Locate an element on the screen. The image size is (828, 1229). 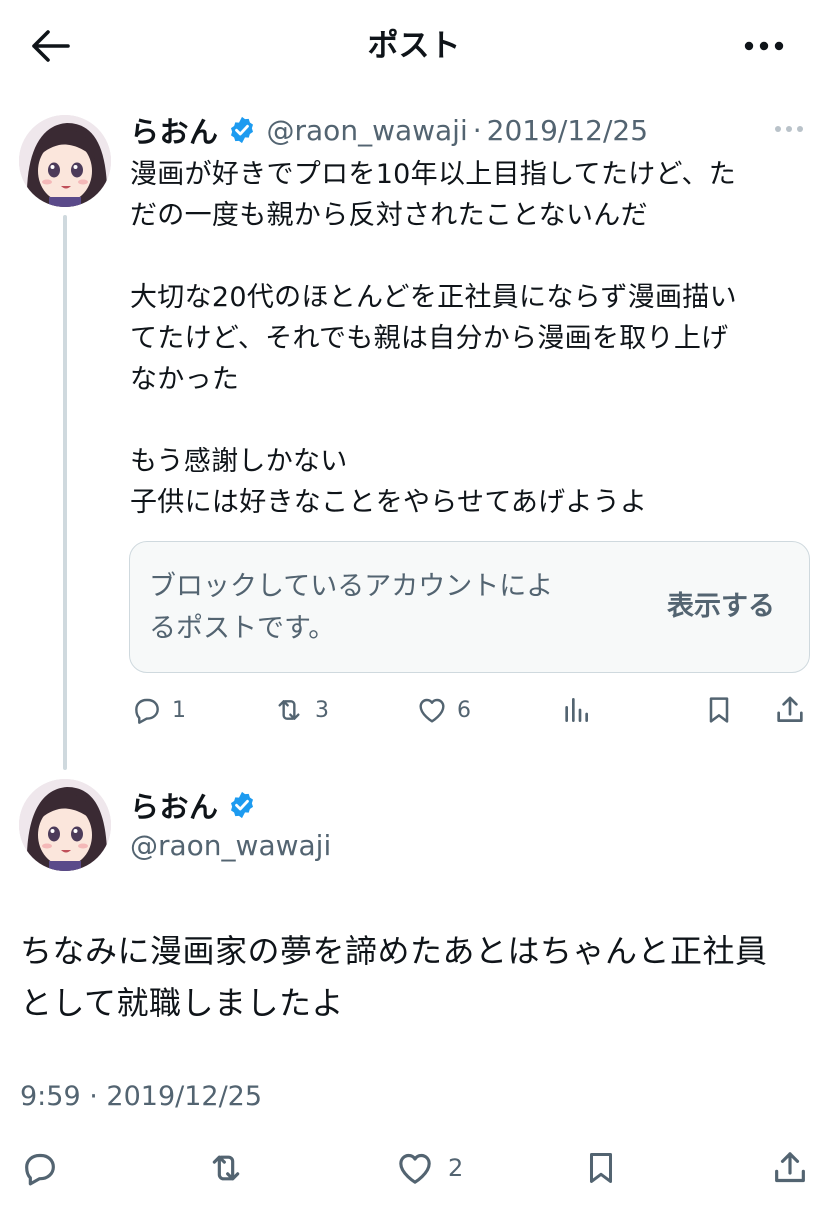
parent-post-header: らおん @raon_wawaji · 2019/12/25 is located at coordinates (389, 130).